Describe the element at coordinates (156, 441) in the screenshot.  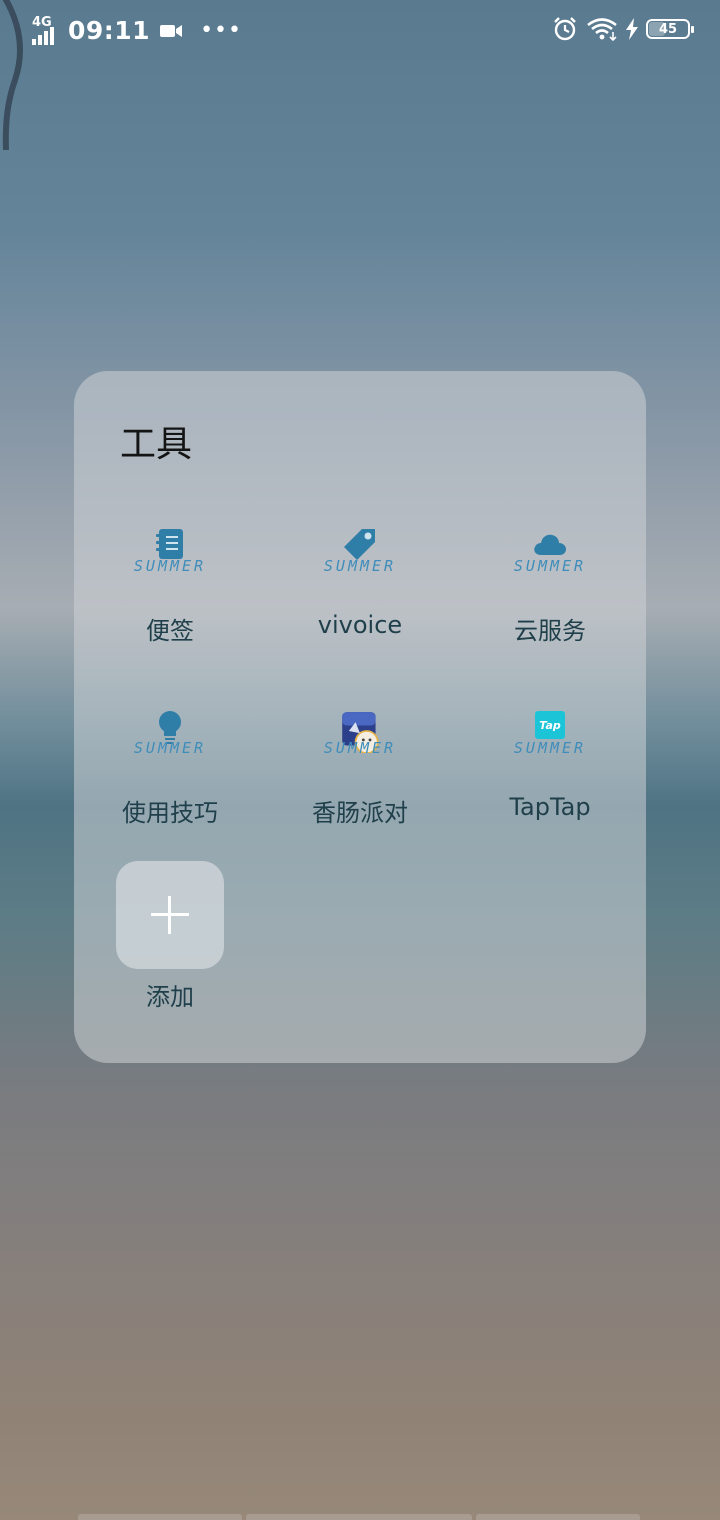
I see `folder-title: 工具` at that location.